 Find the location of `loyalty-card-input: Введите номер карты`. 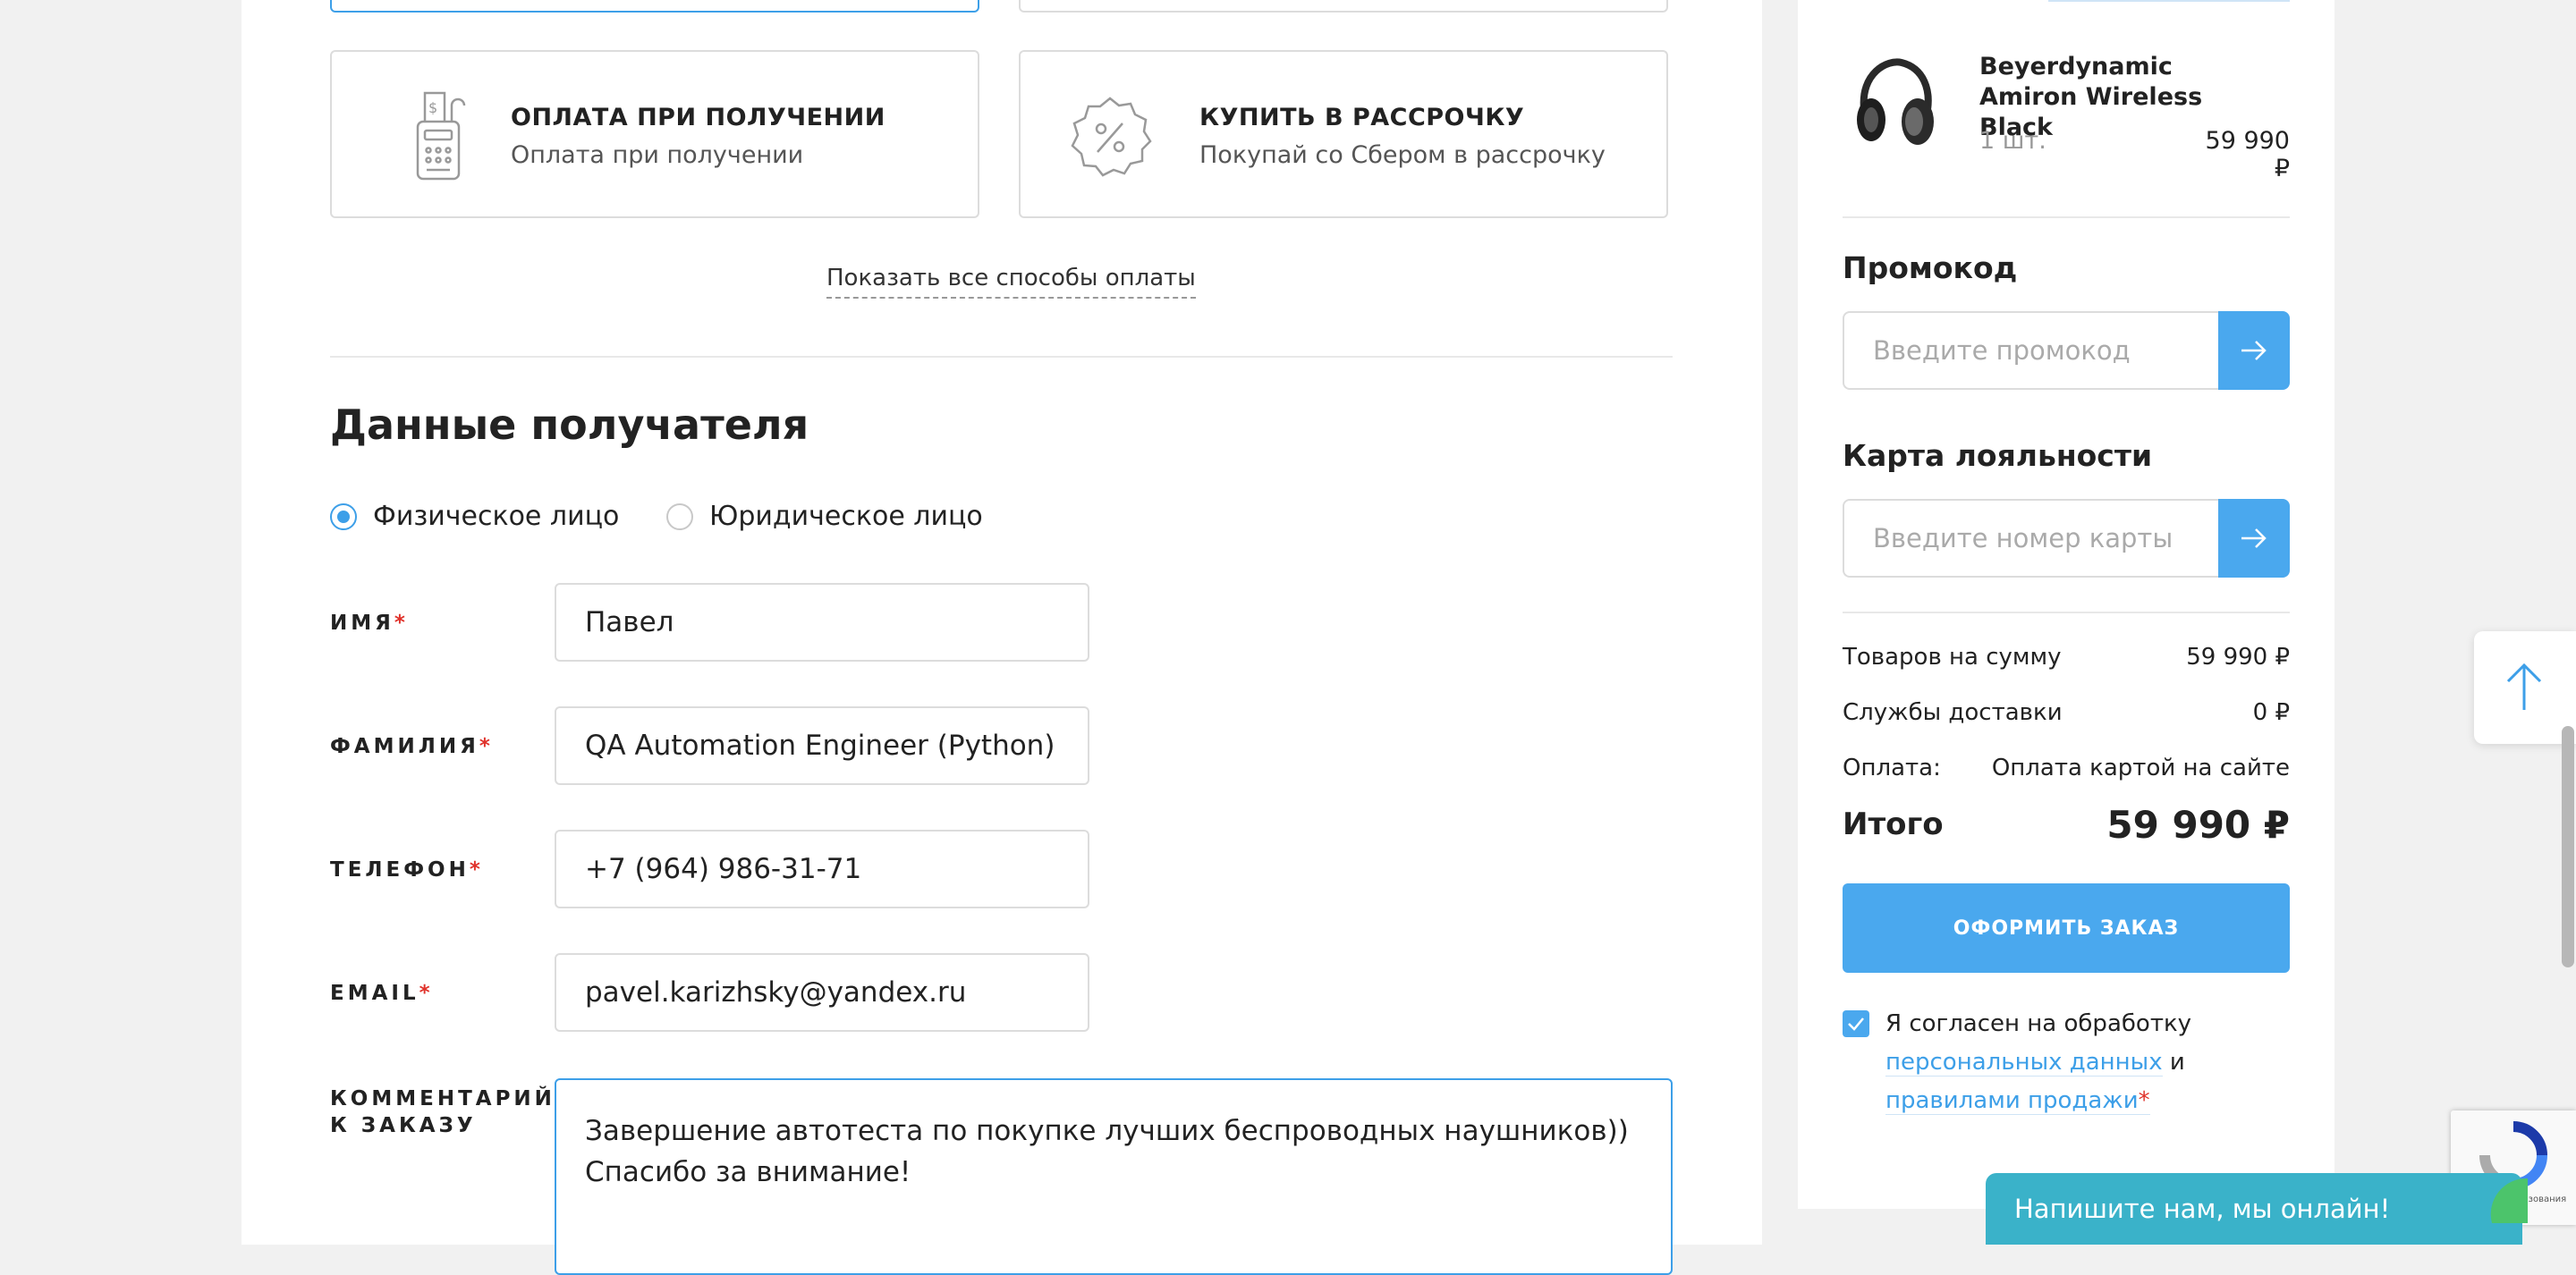

loyalty-card-input: Введите номер карты is located at coordinates (2031, 538).